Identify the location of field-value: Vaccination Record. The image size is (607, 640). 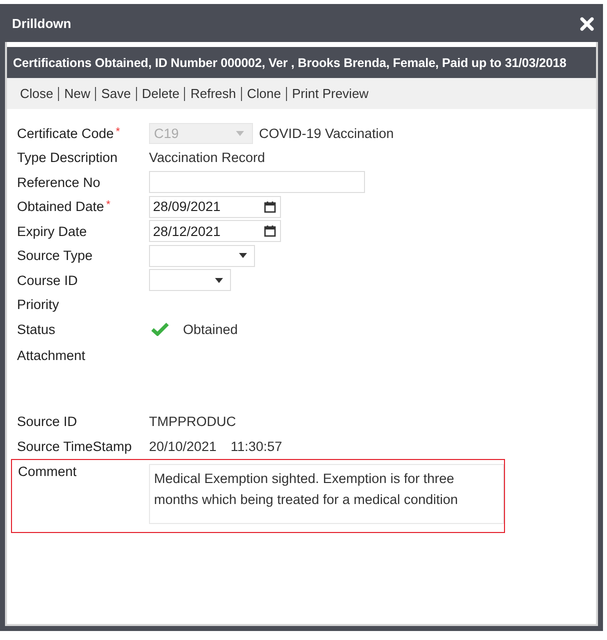
(207, 158).